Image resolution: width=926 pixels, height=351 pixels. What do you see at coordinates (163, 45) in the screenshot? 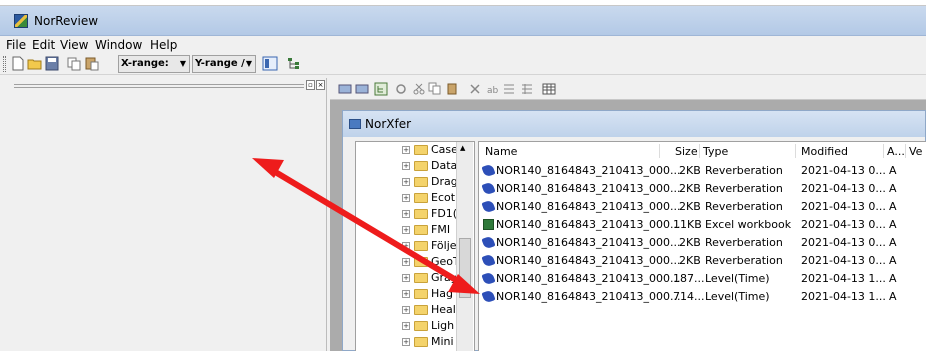
I see `menu-help: Help` at bounding box center [163, 45].